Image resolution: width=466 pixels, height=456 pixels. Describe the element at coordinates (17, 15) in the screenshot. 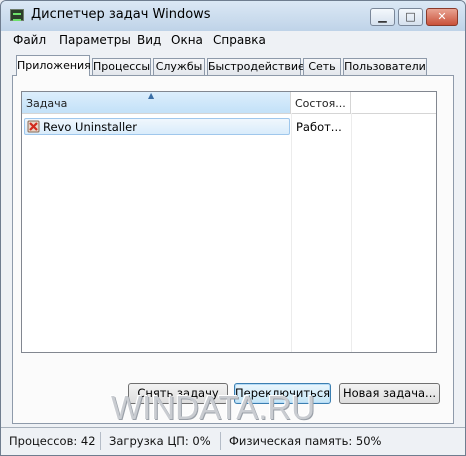

I see `task-manager-icon` at that location.